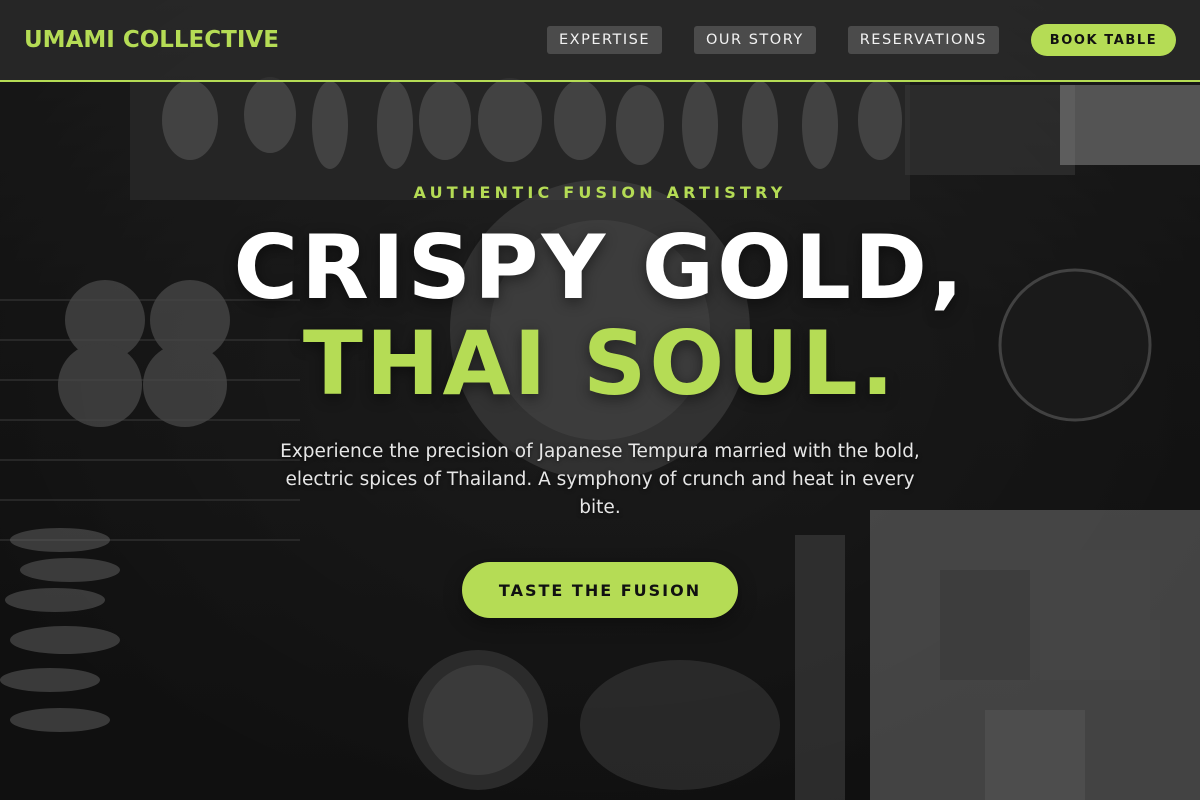  I want to click on taste-the-fusion-button: TASTE THE FUSION, so click(600, 590).